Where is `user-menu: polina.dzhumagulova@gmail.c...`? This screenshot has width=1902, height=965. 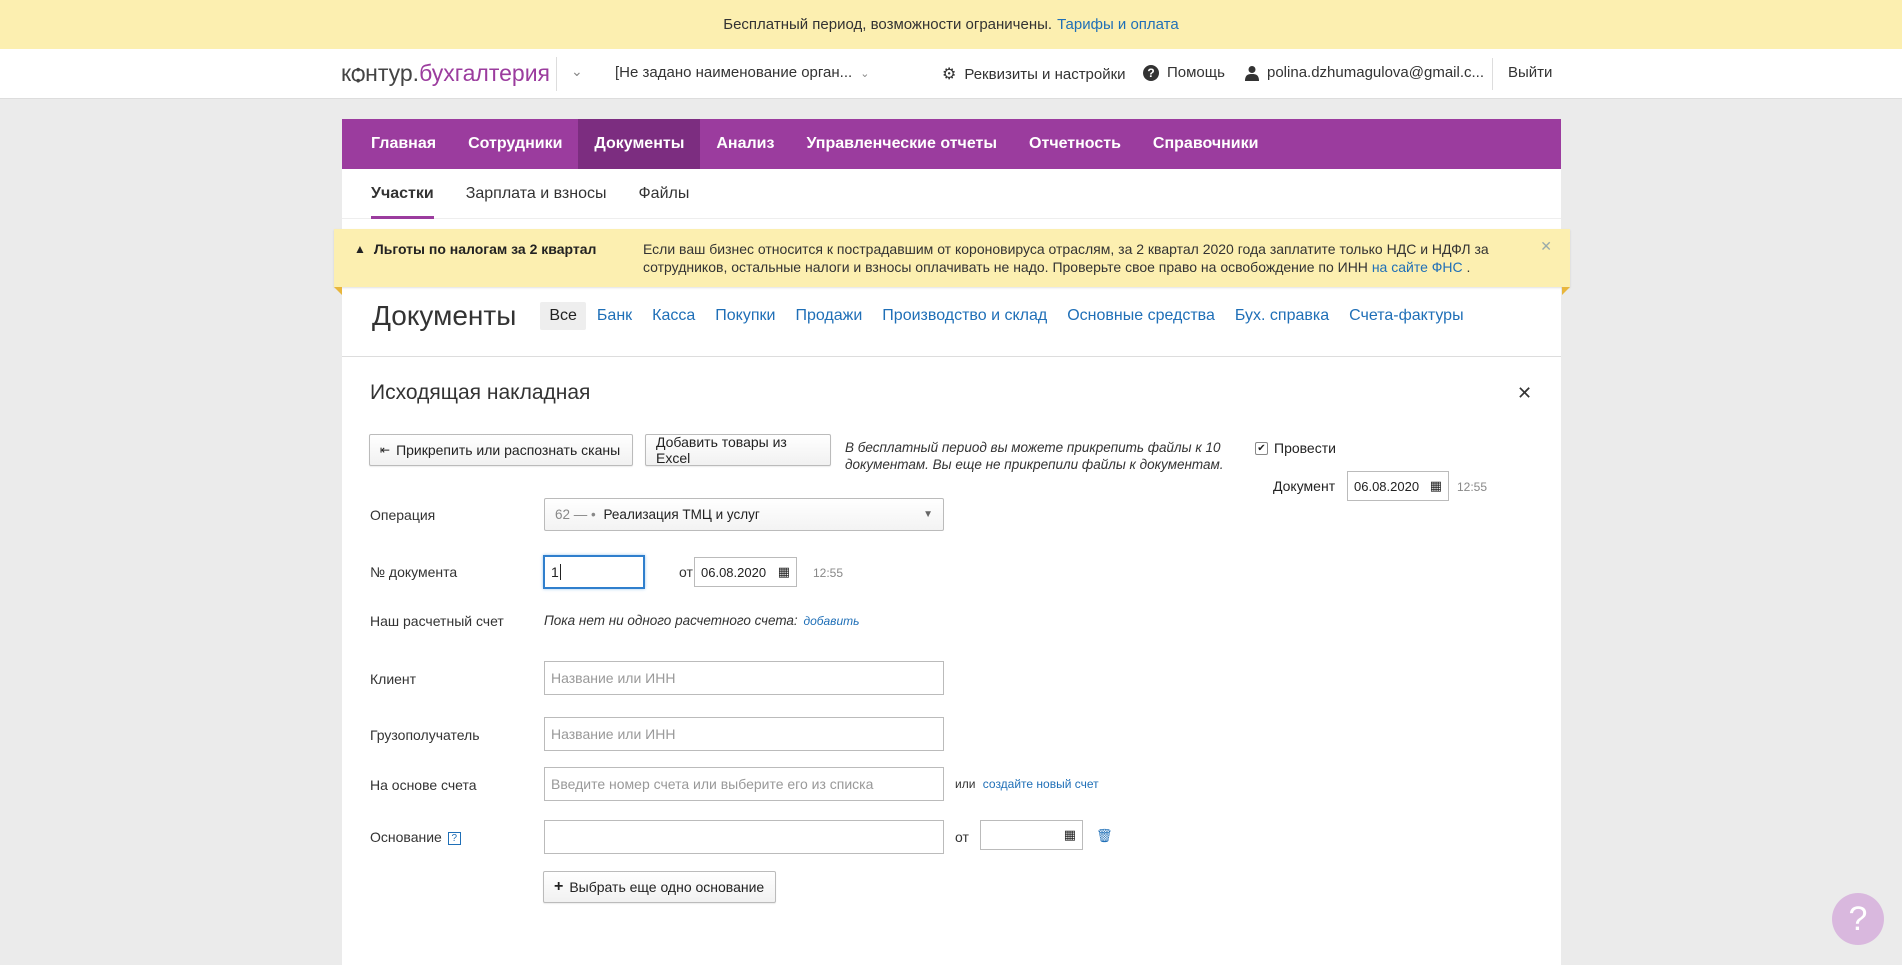
user-menu: polina.dzhumagulova@gmail.c... is located at coordinates (1364, 72).